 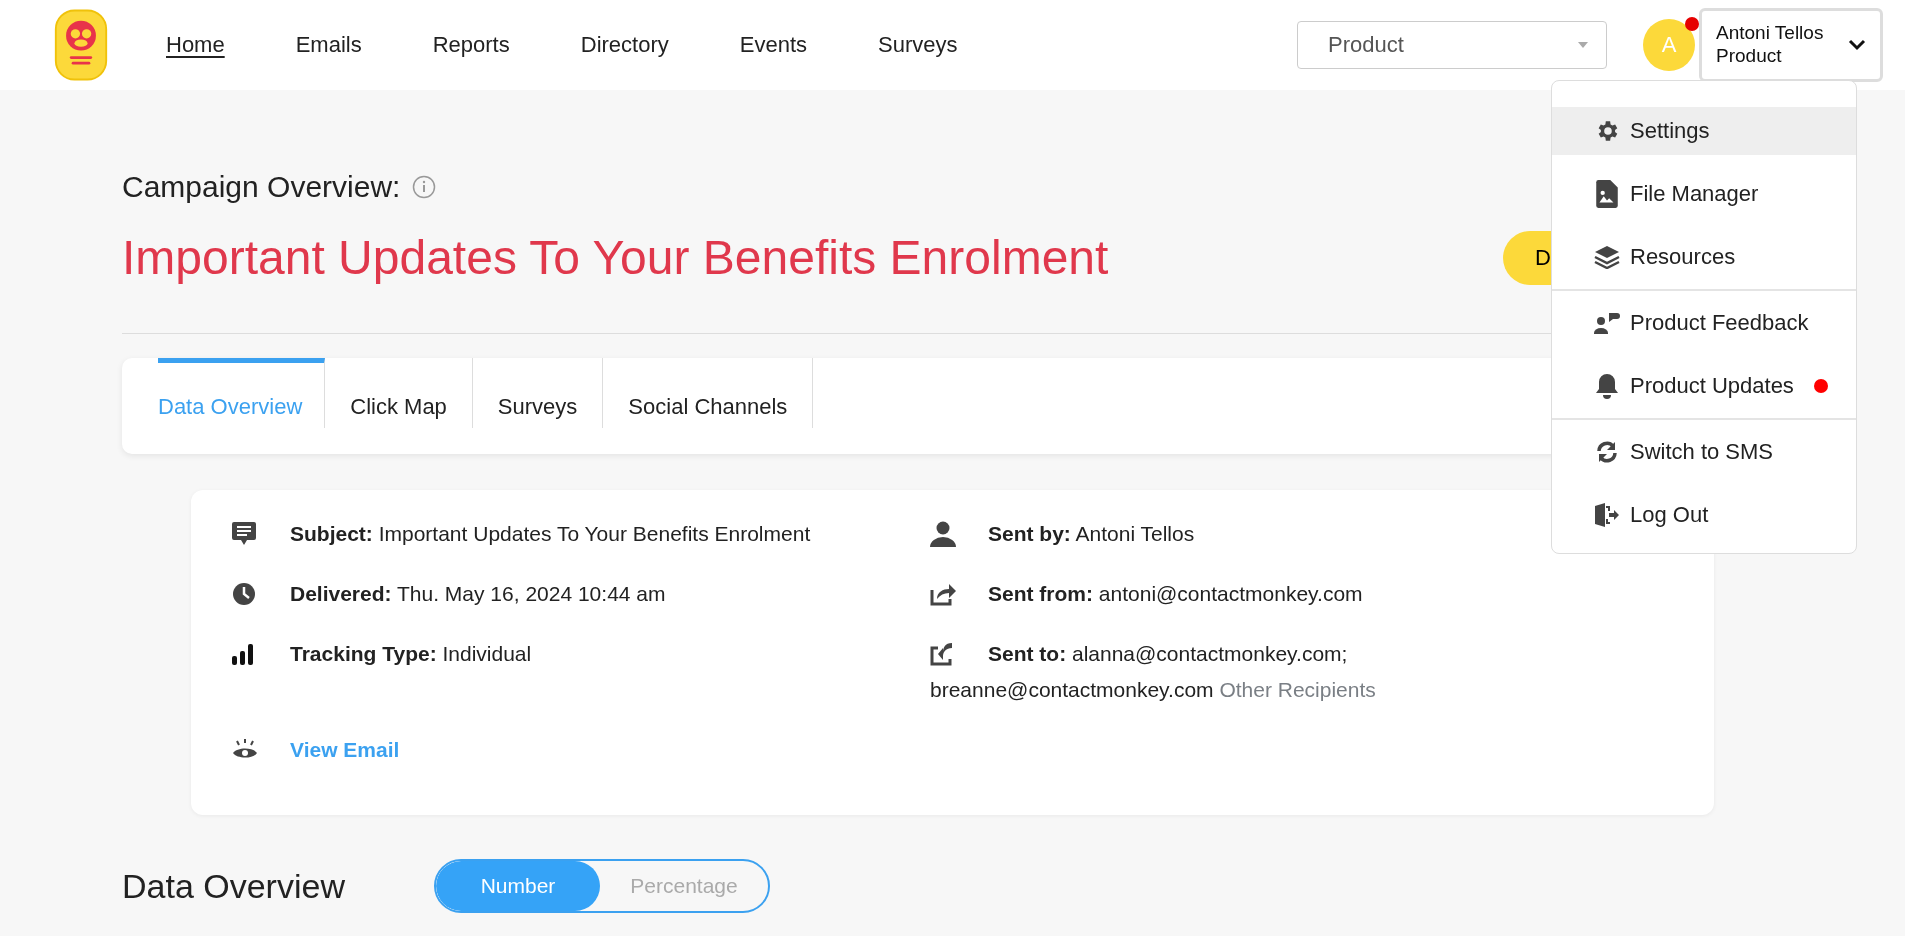 I want to click on refresh-icon, so click(x=1607, y=452).